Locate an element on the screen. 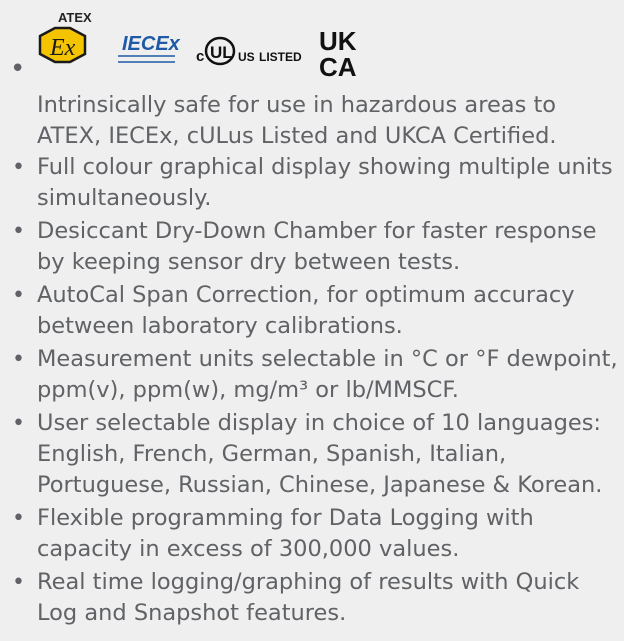 This screenshot has width=624, height=641. iecex-logo-icon: IECEx is located at coordinates (149, 48).